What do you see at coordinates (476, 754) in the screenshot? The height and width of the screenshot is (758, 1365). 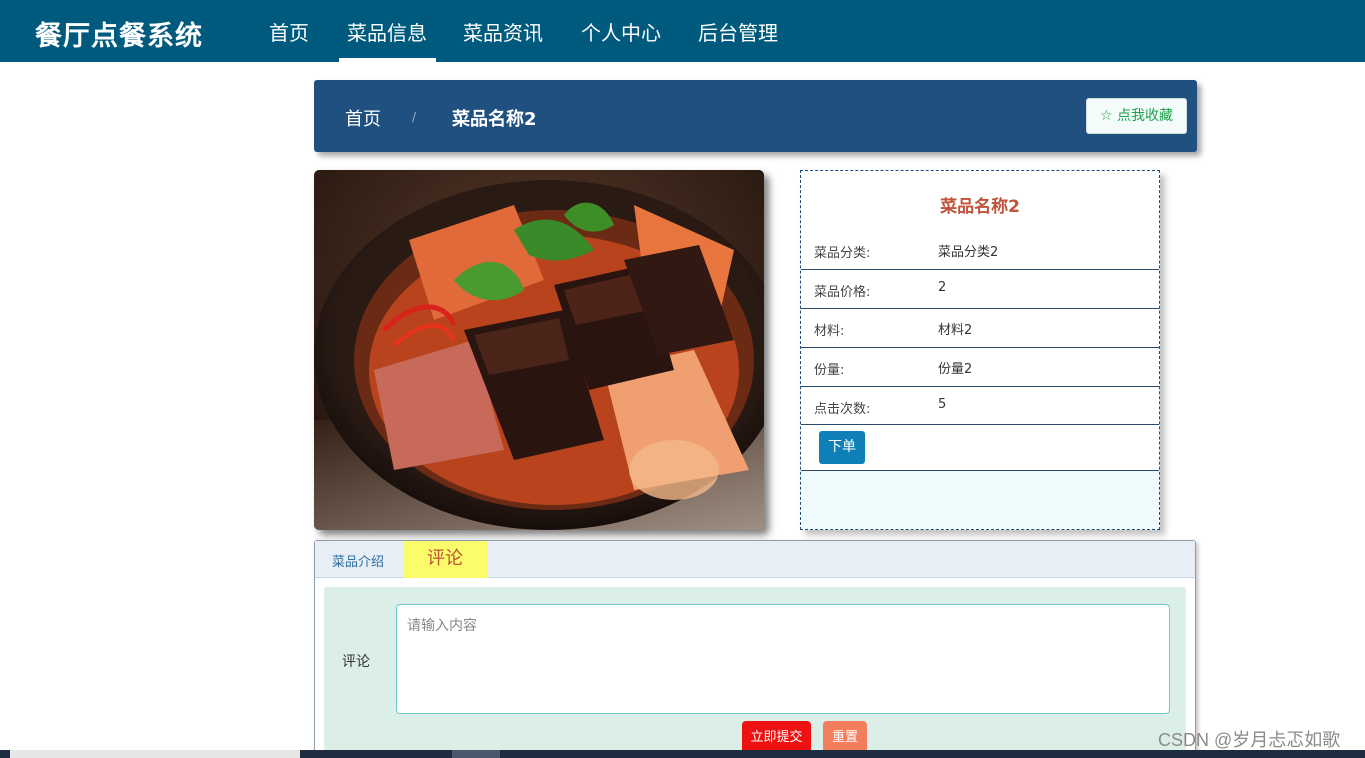 I see `taskbar-highlight` at bounding box center [476, 754].